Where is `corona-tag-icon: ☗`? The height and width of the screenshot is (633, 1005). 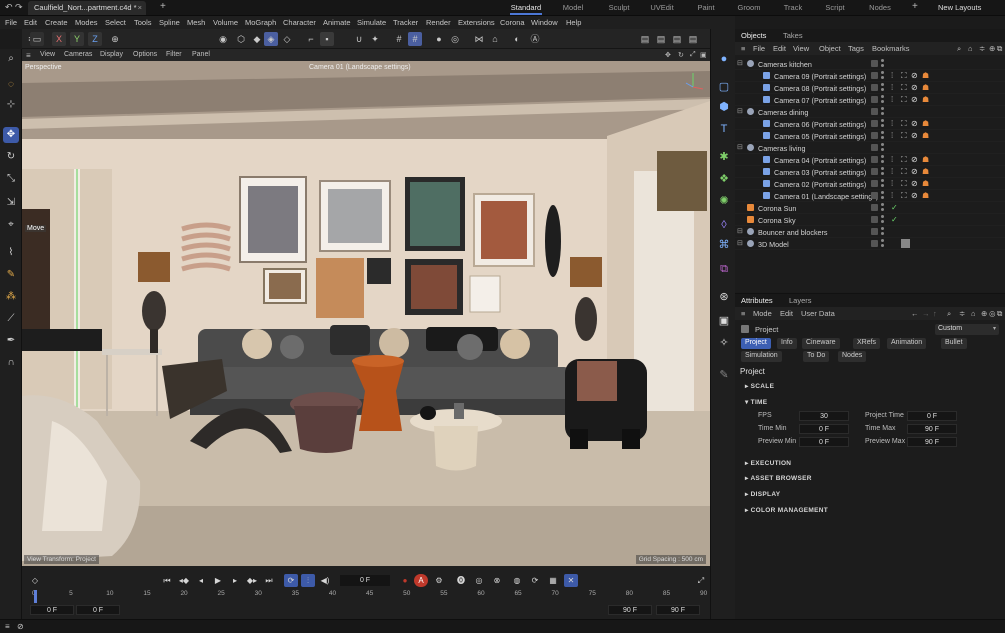 corona-tag-icon: ☗ is located at coordinates (925, 99).